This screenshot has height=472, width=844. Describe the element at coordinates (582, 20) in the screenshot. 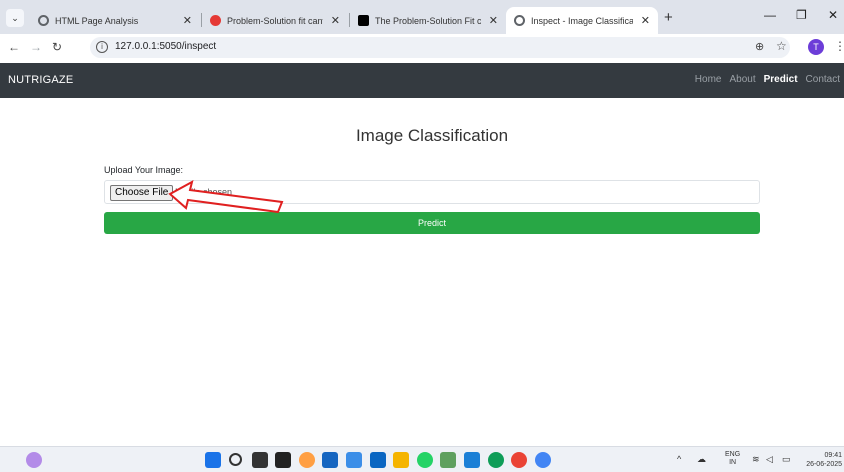

I see `tab-inspect-image-classification: Inspect - Image Classification ✕` at that location.